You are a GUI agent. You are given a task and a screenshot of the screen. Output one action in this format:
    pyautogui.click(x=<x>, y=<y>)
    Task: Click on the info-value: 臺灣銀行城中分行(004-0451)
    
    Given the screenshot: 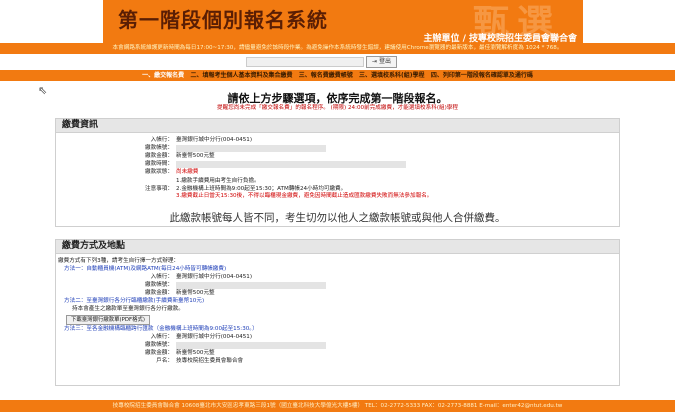 What is the action you would take?
    pyautogui.click(x=214, y=140)
    